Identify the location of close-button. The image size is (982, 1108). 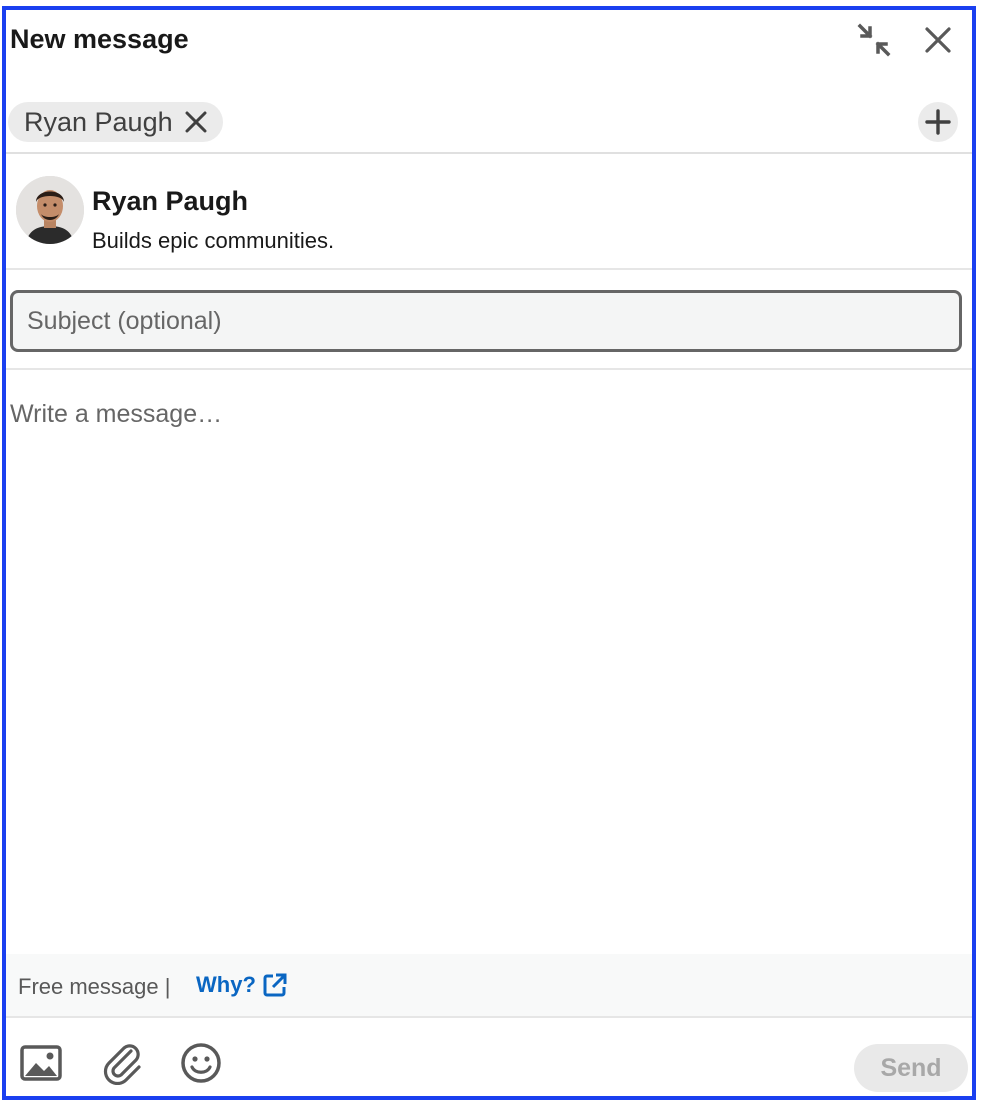
(938, 40).